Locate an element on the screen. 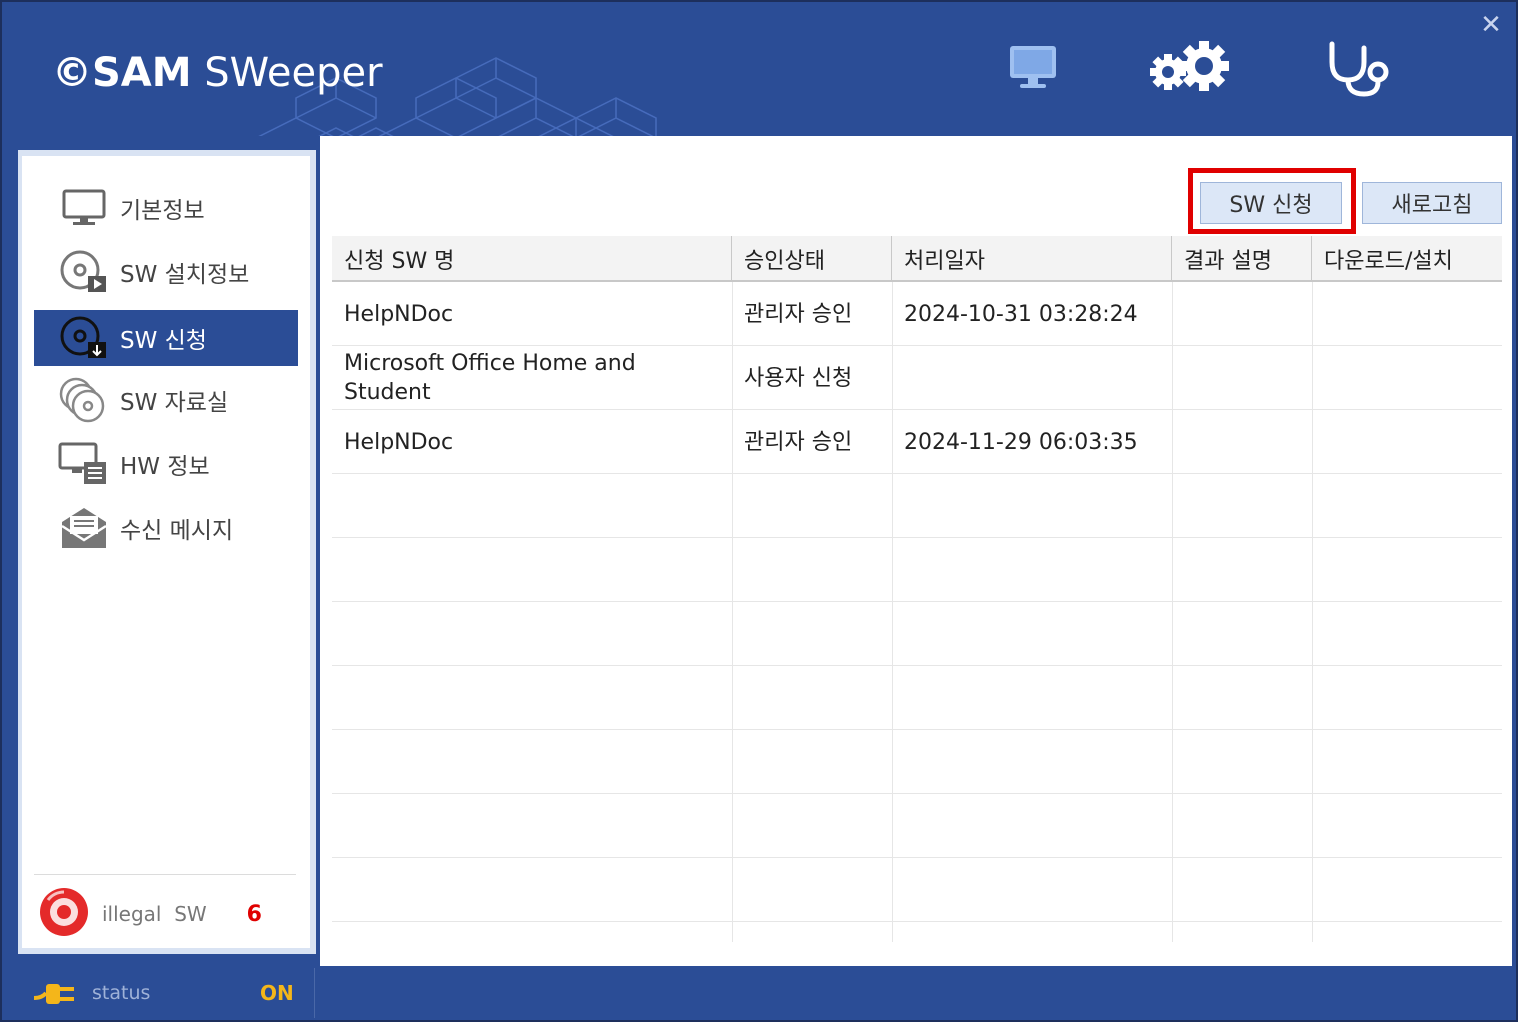 This screenshot has width=1518, height=1022. app-logo: ©SAM SWeeper is located at coordinates (217, 73).